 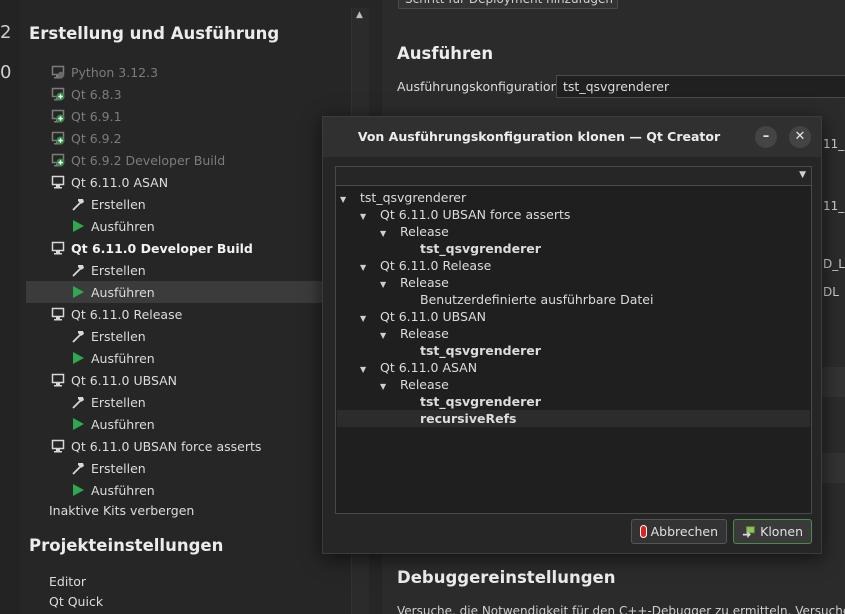 I want to click on clipped-row, so click(x=833, y=382).